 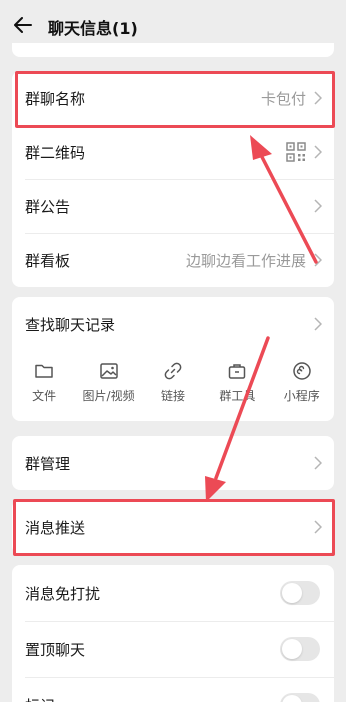 I want to click on back-button, so click(x=23, y=25).